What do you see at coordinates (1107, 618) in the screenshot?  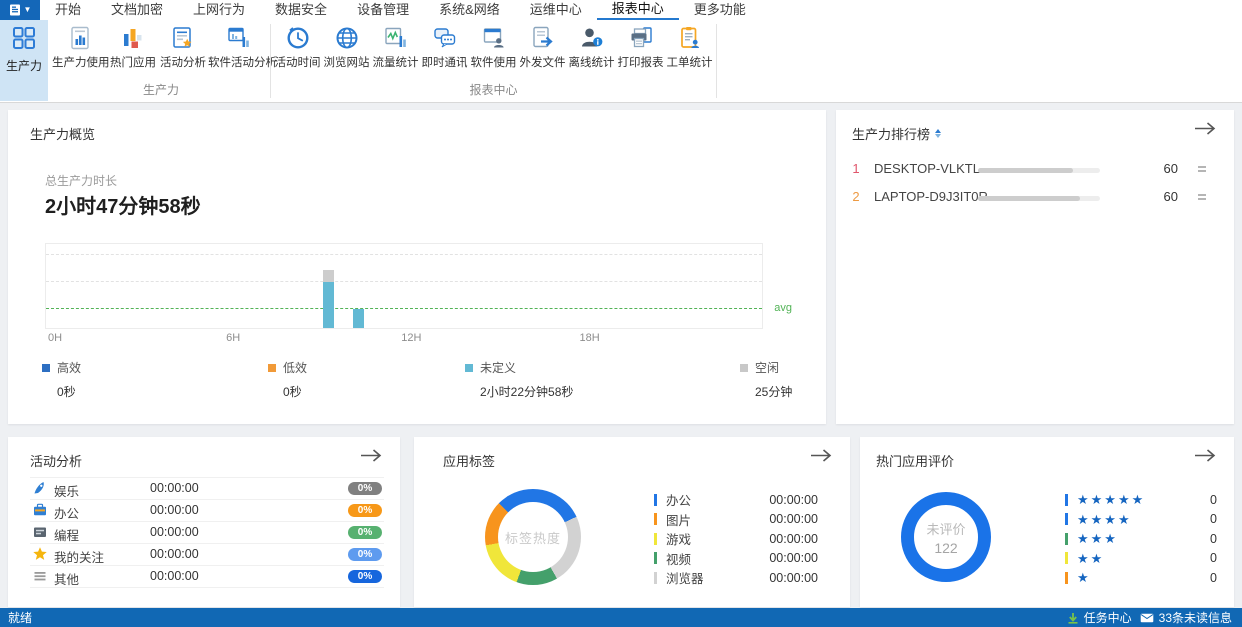 I see `task-center-label: 任务中心` at bounding box center [1107, 618].